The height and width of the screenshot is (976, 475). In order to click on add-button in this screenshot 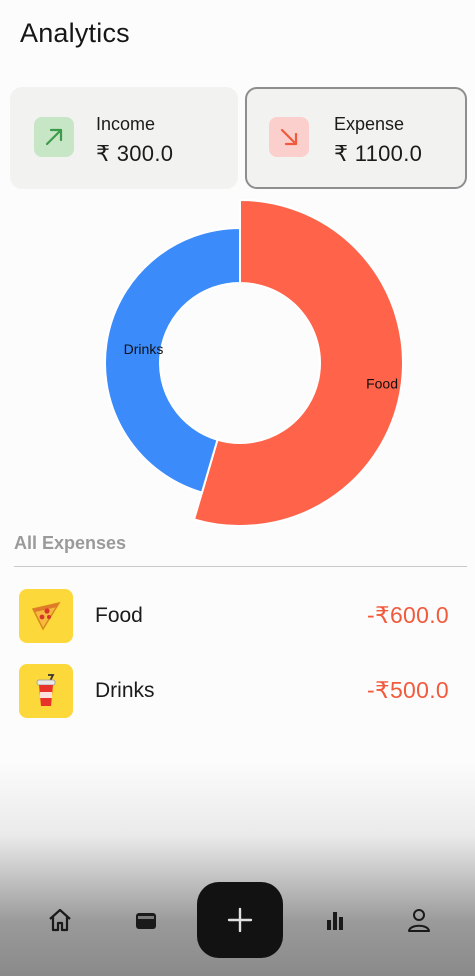, I will do `click(240, 920)`.